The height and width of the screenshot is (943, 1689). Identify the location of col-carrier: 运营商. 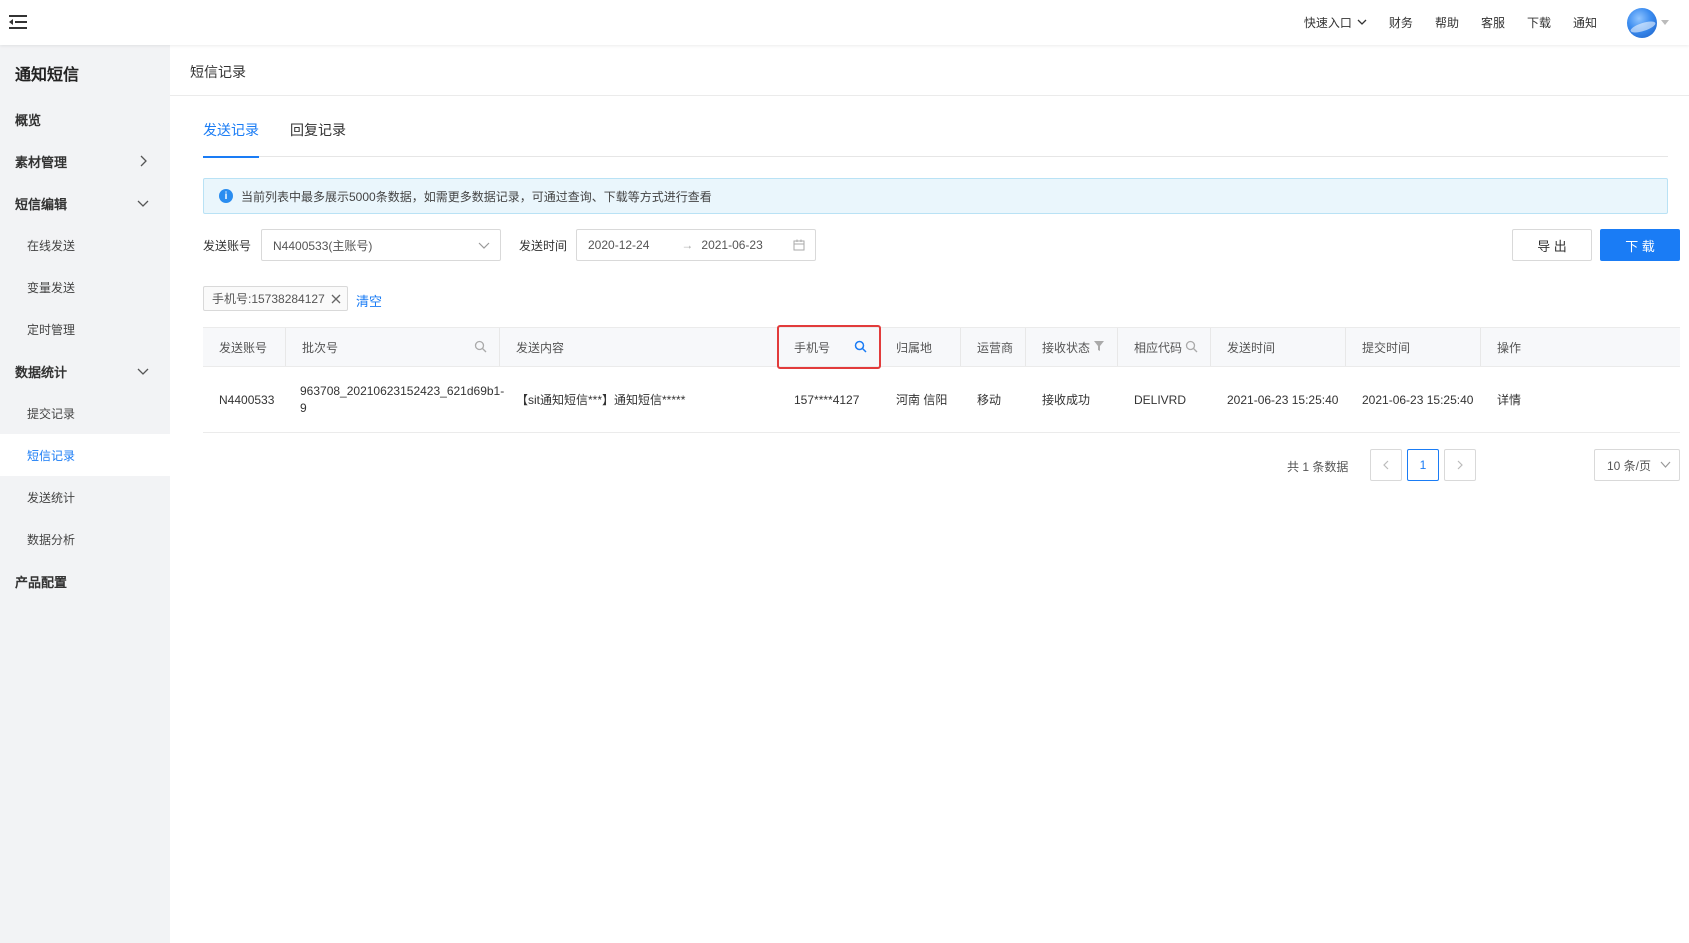
(993, 347).